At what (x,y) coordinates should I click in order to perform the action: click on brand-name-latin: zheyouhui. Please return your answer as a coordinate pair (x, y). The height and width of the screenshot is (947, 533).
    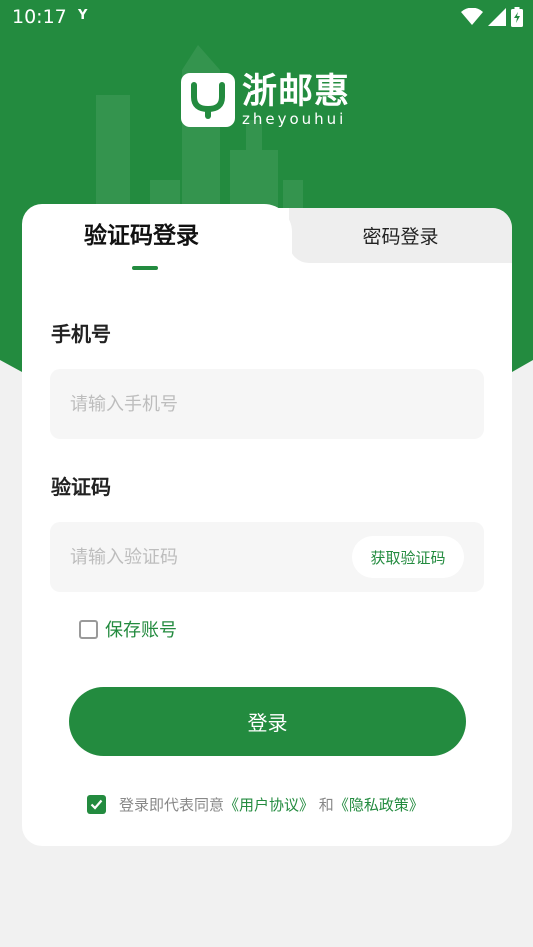
    Looking at the image, I should click on (294, 119).